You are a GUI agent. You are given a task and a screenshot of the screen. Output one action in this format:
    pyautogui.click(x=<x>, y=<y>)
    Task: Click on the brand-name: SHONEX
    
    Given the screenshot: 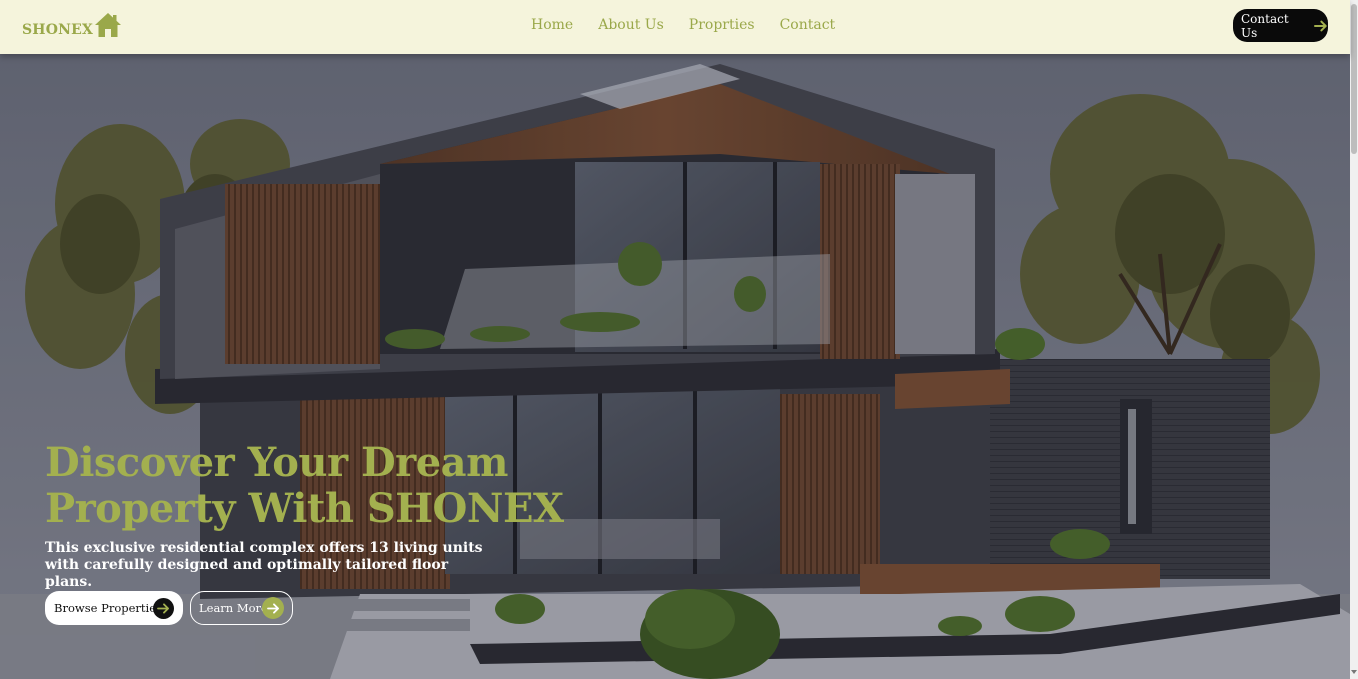 What is the action you would take?
    pyautogui.click(x=58, y=30)
    